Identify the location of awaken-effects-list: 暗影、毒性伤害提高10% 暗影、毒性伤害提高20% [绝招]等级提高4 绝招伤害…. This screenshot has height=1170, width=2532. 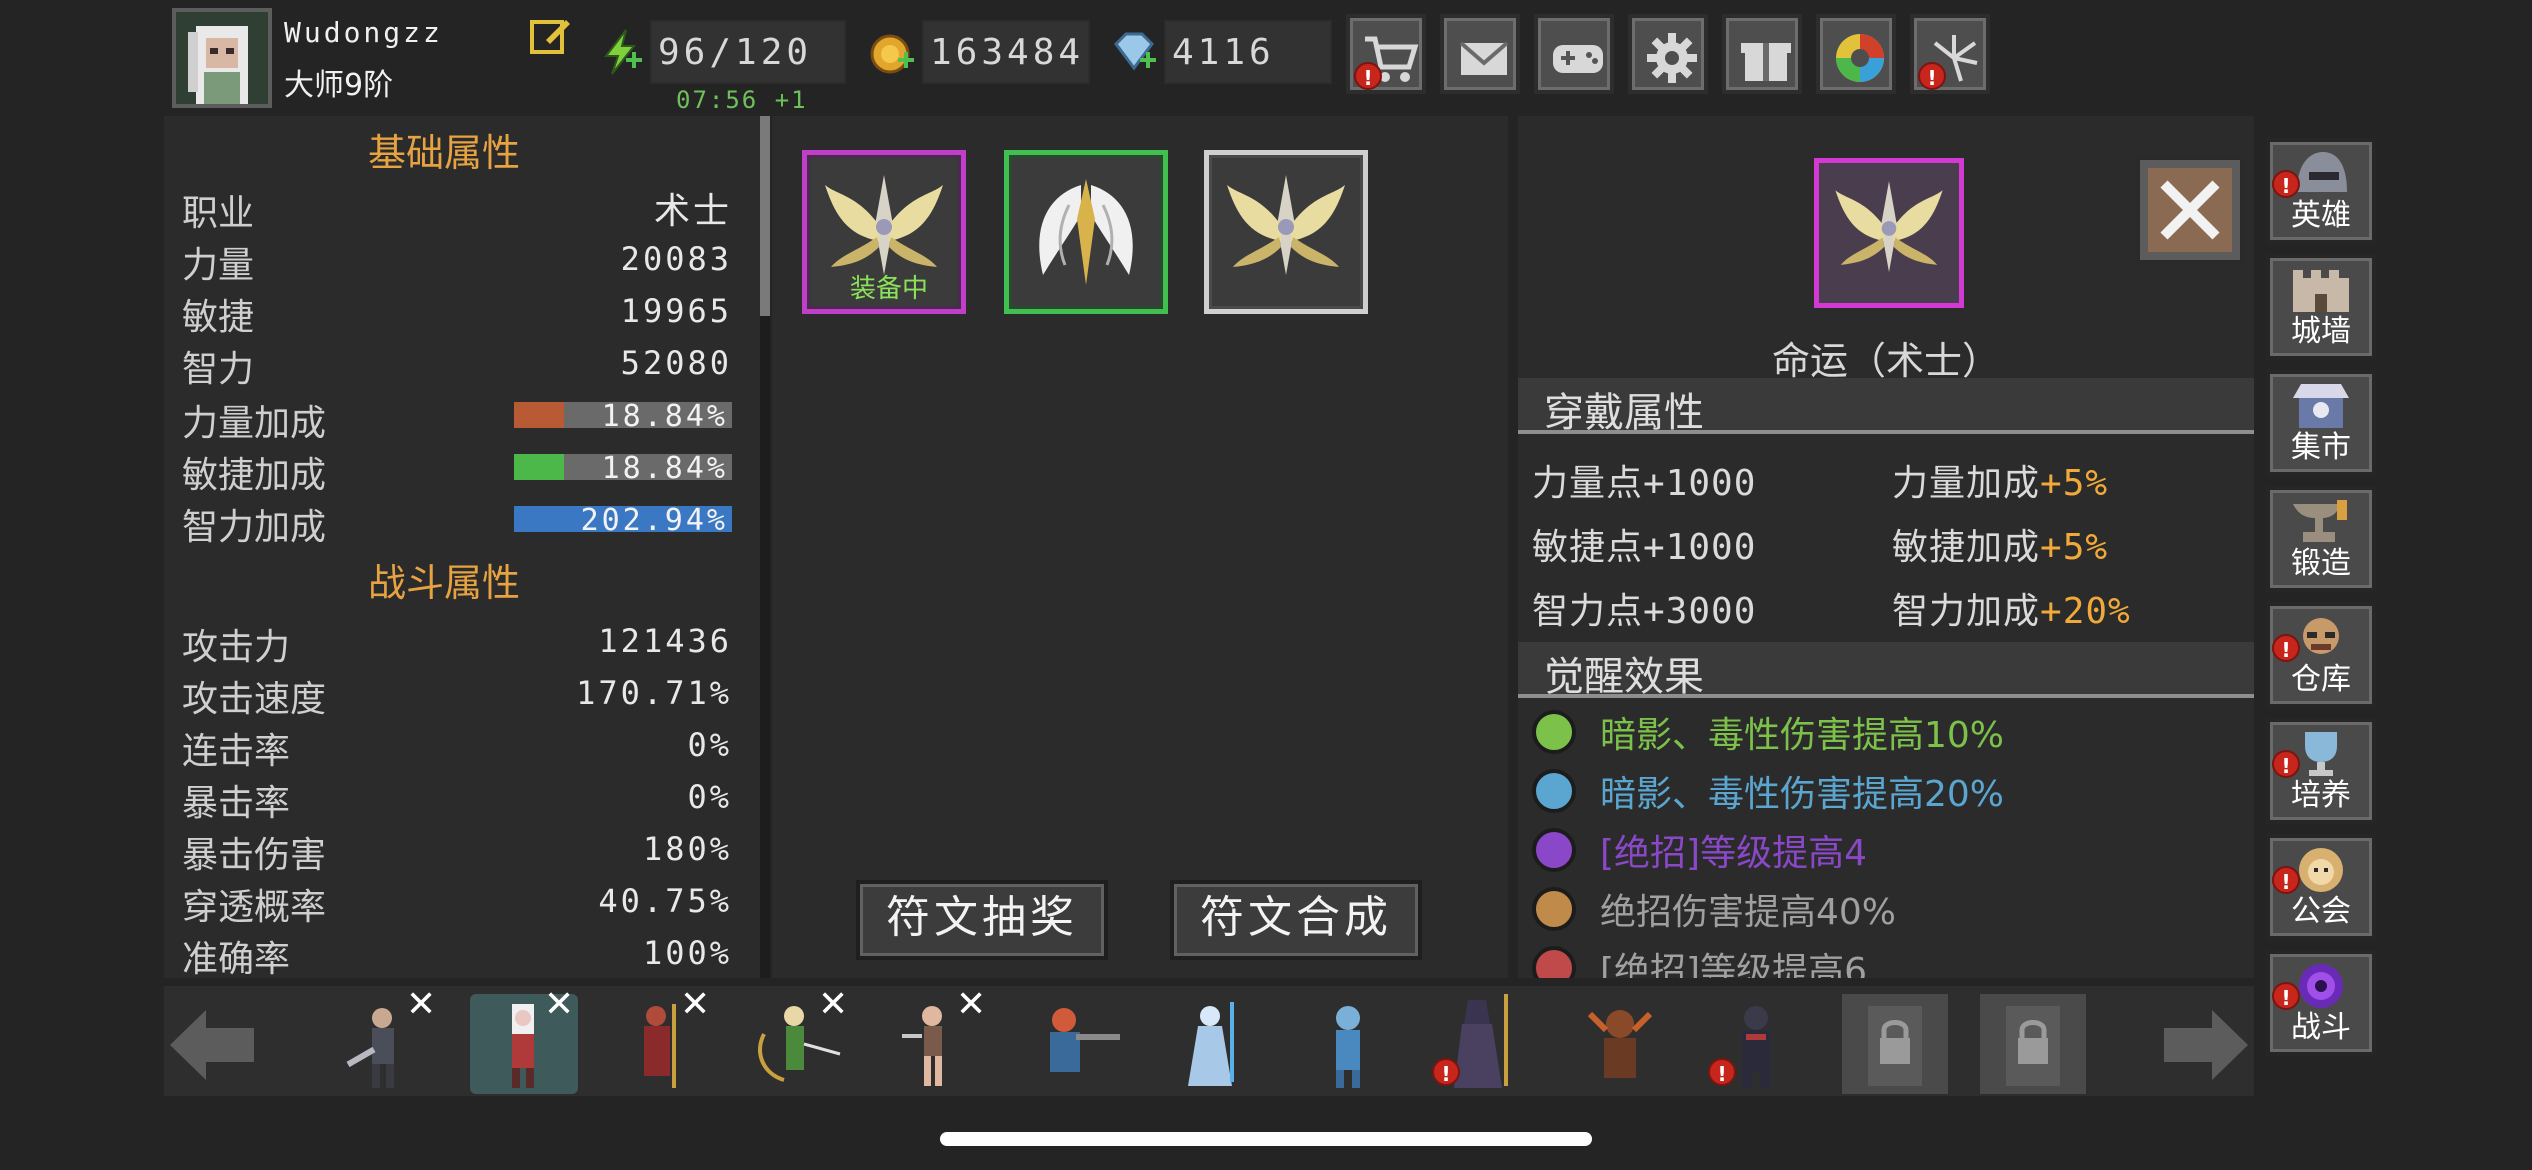
(1886, 839).